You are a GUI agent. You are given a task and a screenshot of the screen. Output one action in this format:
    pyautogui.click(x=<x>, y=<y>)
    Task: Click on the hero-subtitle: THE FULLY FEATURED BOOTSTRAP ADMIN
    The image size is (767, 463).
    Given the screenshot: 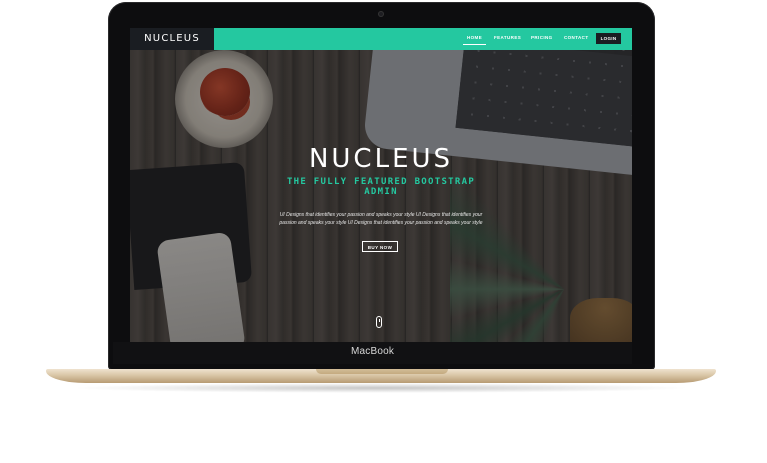 What is the action you would take?
    pyautogui.click(x=381, y=187)
    